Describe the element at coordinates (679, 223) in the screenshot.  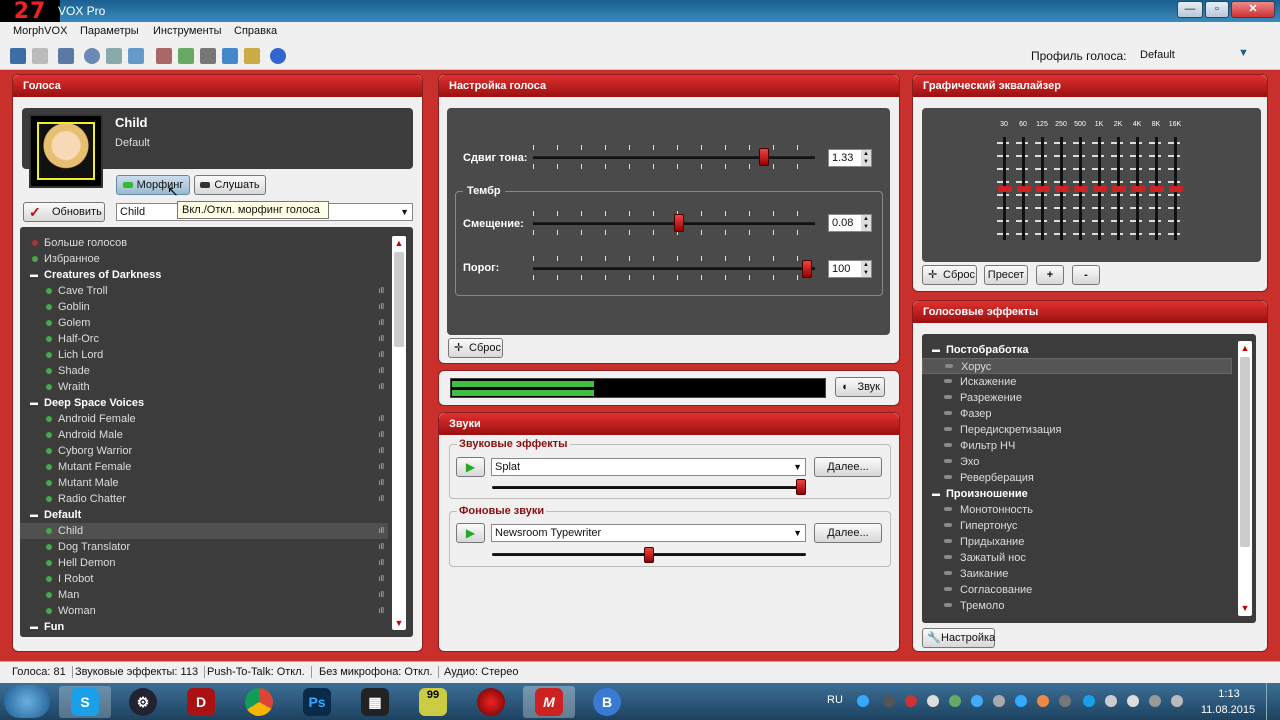
I see `shift-slider-thumb` at that location.